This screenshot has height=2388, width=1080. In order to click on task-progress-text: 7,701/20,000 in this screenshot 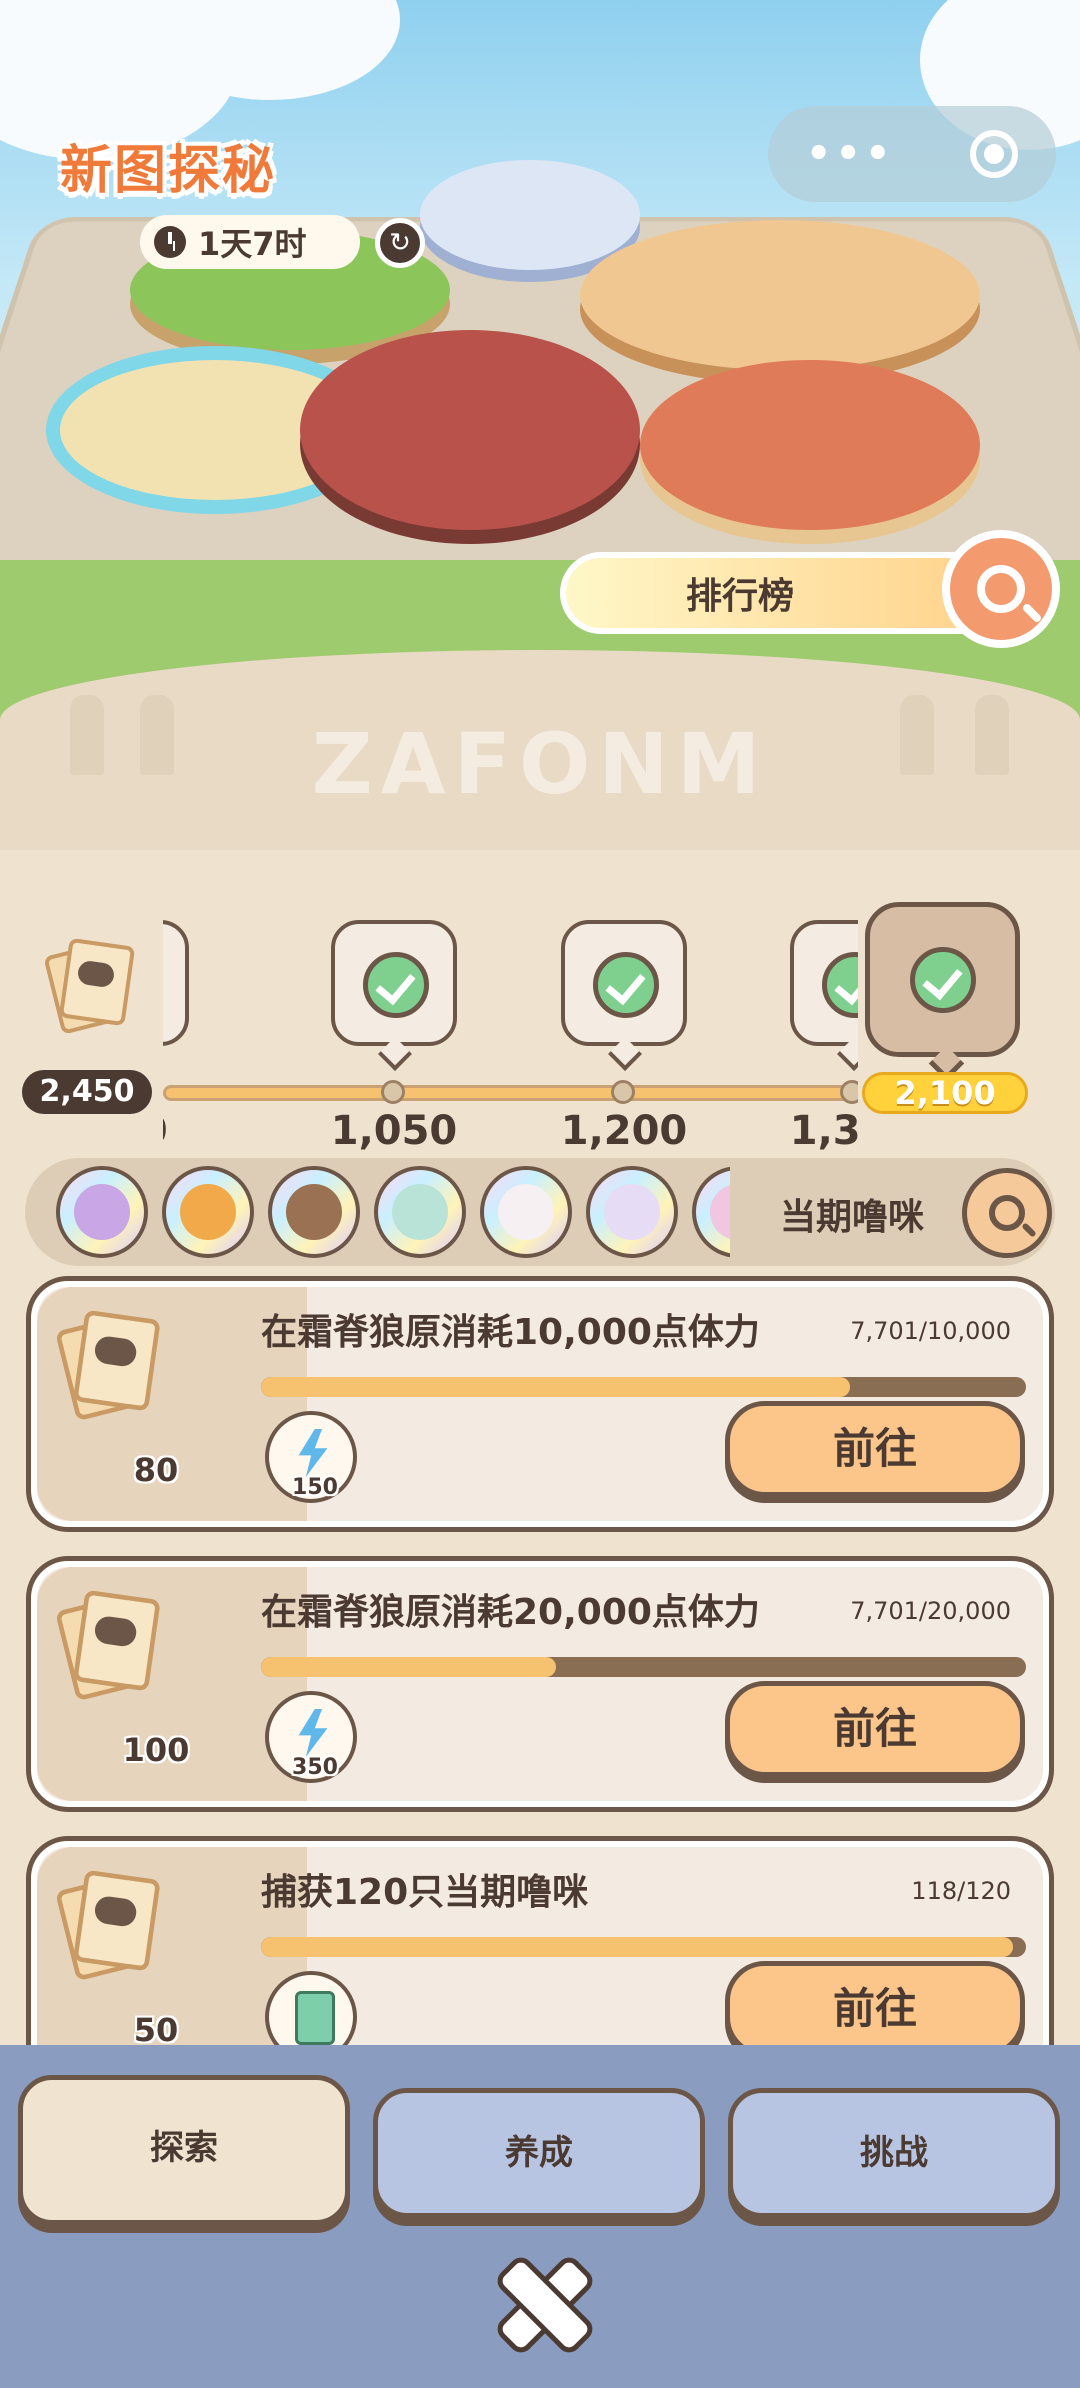, I will do `click(930, 1611)`.